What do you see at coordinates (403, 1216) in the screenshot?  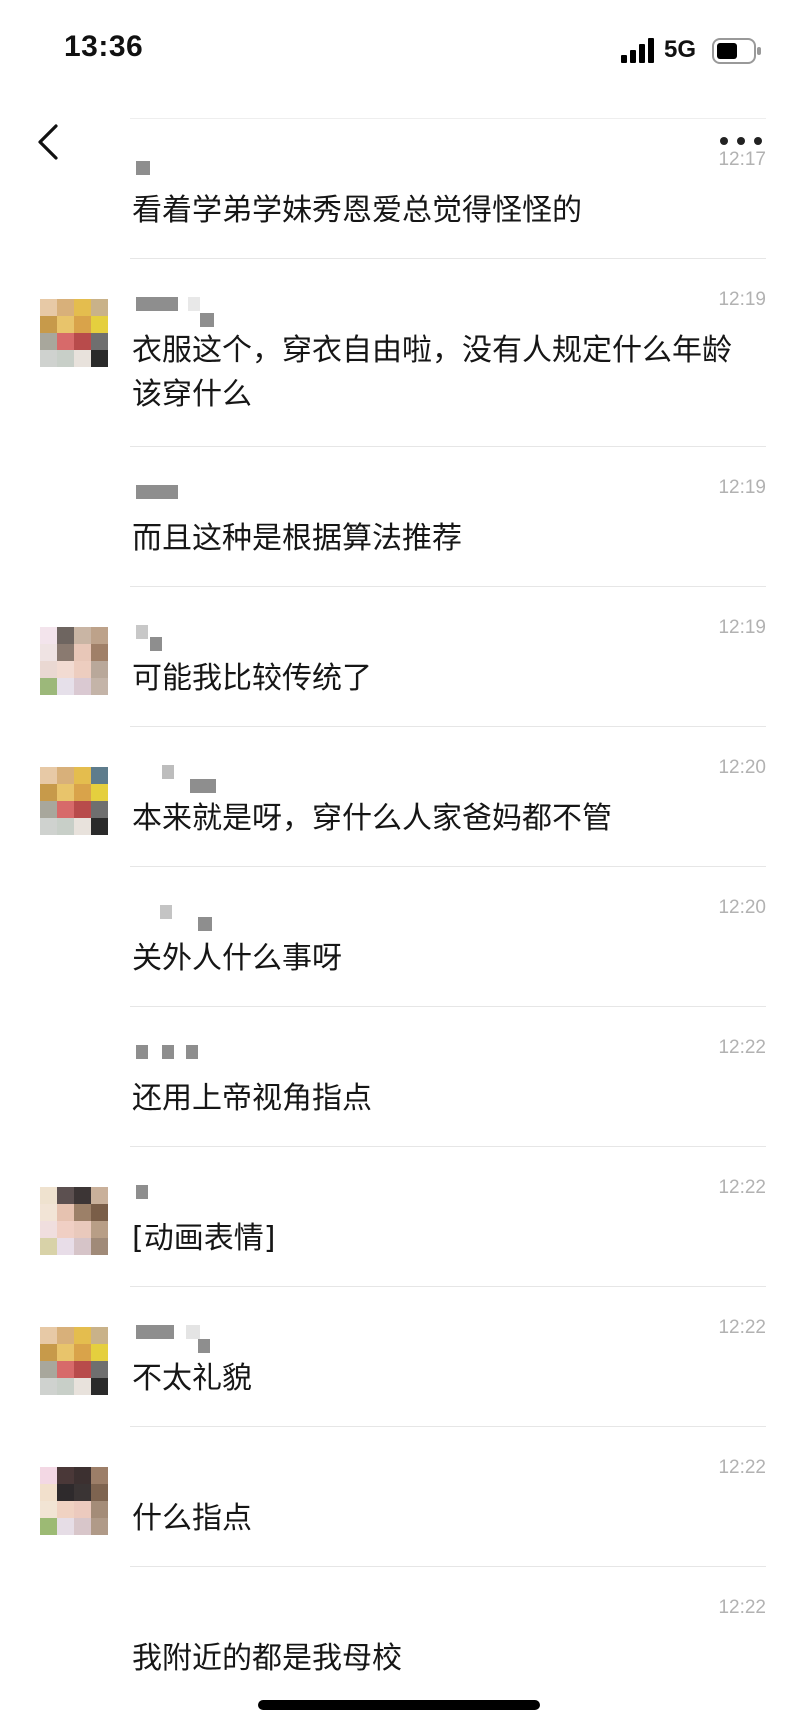 I see `message-item: 12:22 [动画表情]` at bounding box center [403, 1216].